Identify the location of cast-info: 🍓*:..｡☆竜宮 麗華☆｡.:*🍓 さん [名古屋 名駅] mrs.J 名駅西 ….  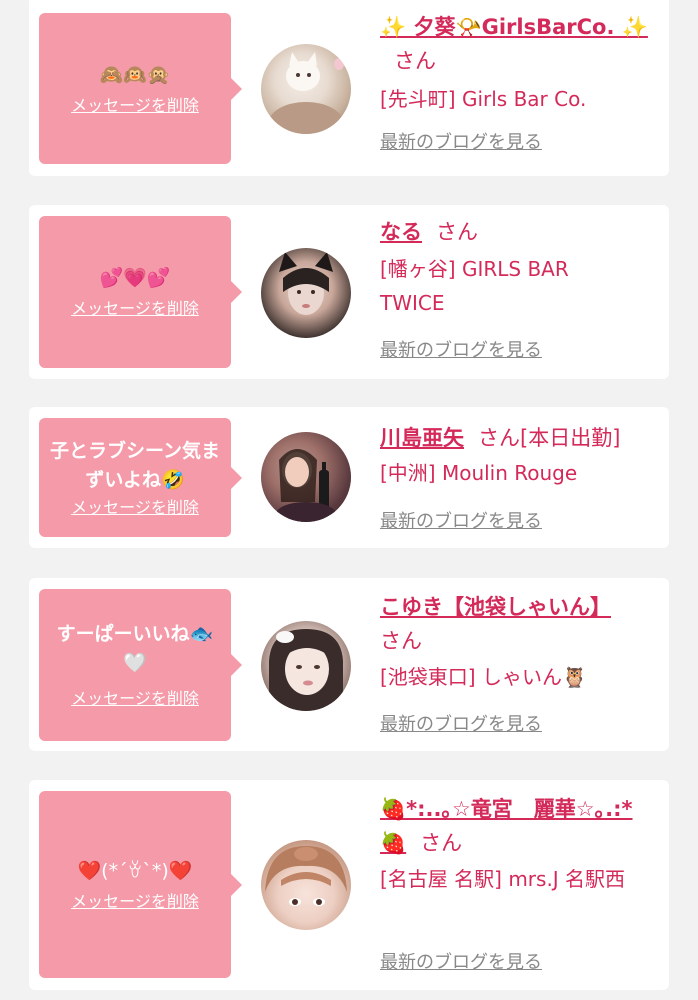
(521, 882).